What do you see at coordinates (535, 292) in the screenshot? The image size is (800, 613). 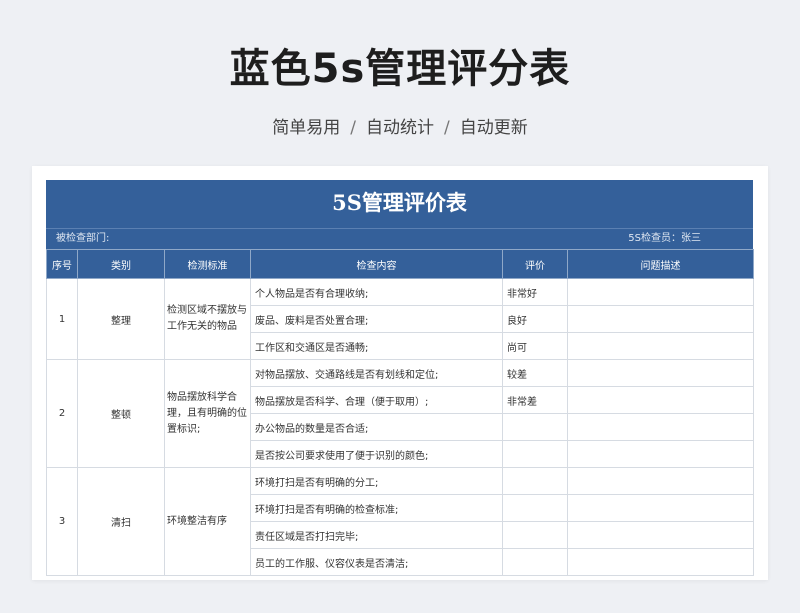 I see `rating-cell: 非常好` at bounding box center [535, 292].